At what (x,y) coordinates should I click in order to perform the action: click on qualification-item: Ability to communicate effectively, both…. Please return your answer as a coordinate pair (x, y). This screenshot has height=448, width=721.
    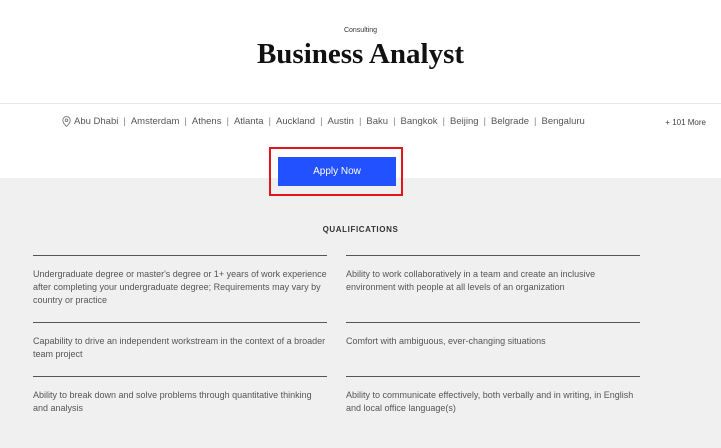
    Looking at the image, I should click on (493, 395).